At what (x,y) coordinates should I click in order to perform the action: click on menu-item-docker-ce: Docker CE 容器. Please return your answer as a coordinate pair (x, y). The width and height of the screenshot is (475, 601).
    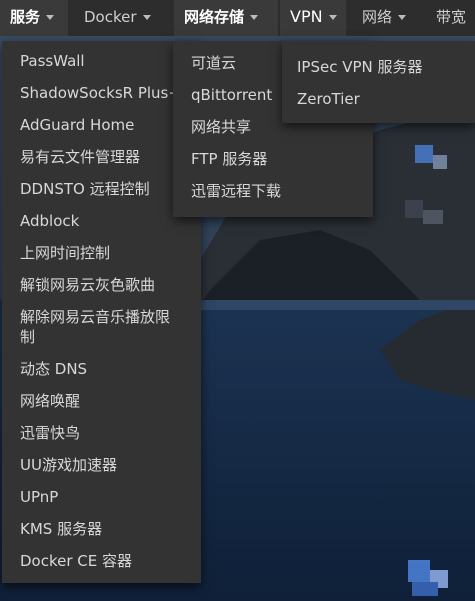
    Looking at the image, I should click on (101, 561).